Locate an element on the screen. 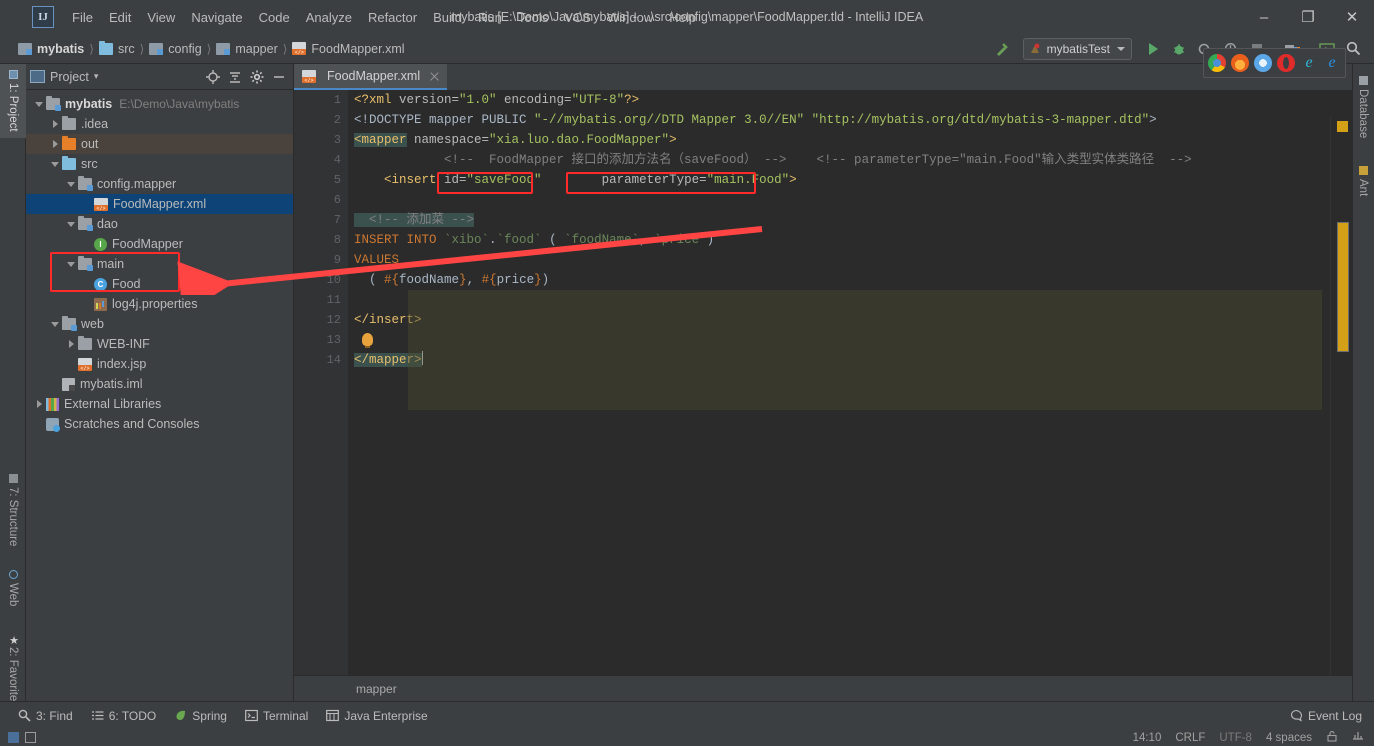  menu-code: Code is located at coordinates (274, 17).